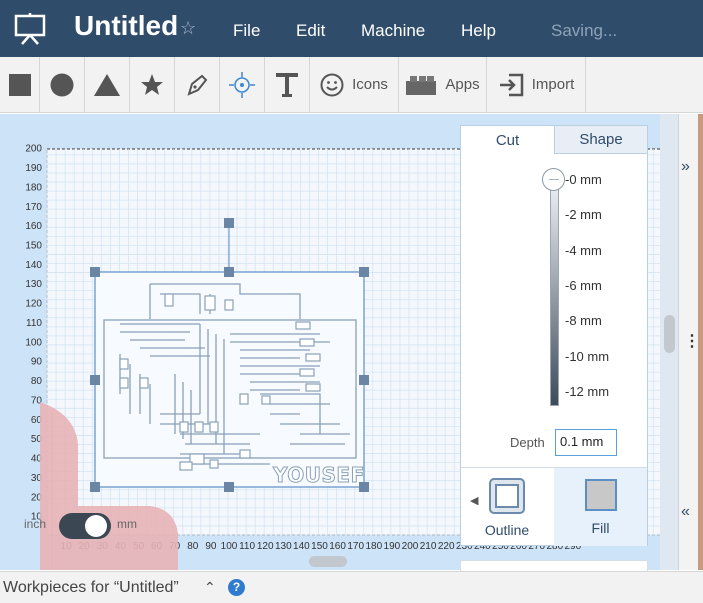 This screenshot has width=703, height=603. What do you see at coordinates (527, 442) in the screenshot?
I see `depth-label: Depth` at bounding box center [527, 442].